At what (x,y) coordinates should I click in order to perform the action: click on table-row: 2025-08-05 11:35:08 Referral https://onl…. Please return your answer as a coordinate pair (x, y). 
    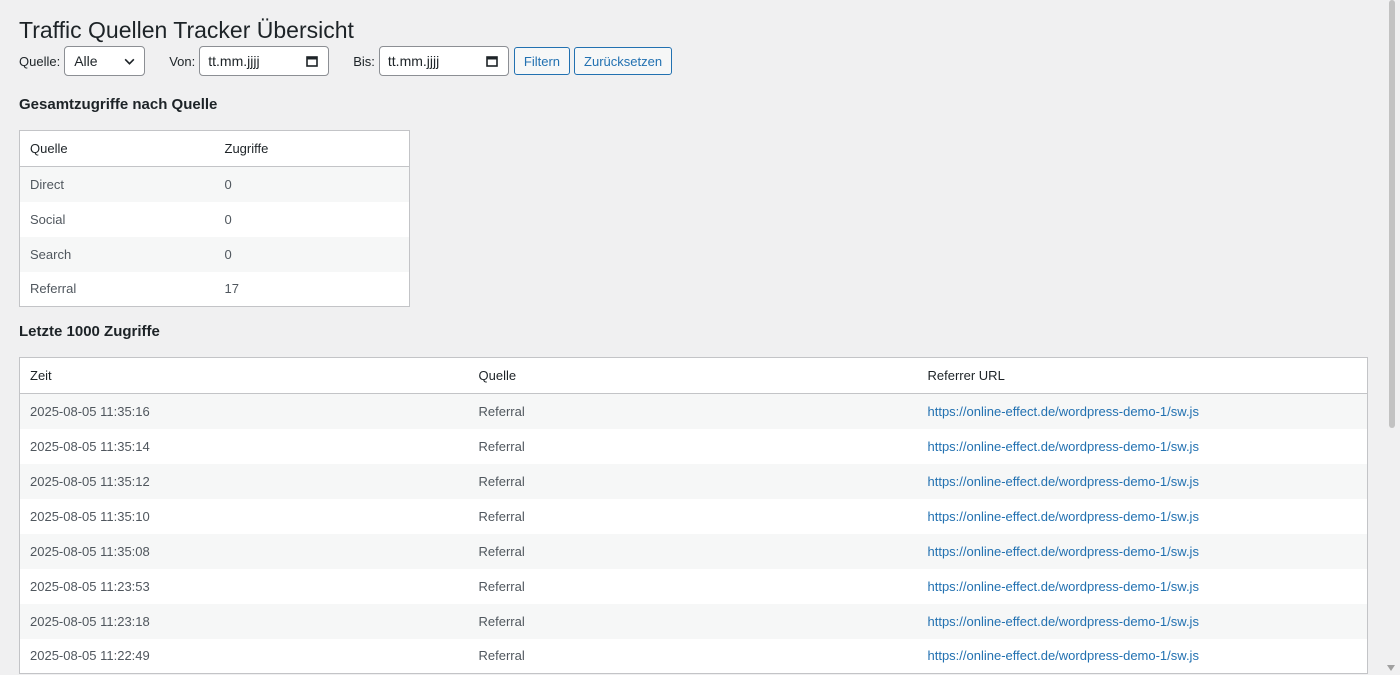
    Looking at the image, I should click on (693, 551).